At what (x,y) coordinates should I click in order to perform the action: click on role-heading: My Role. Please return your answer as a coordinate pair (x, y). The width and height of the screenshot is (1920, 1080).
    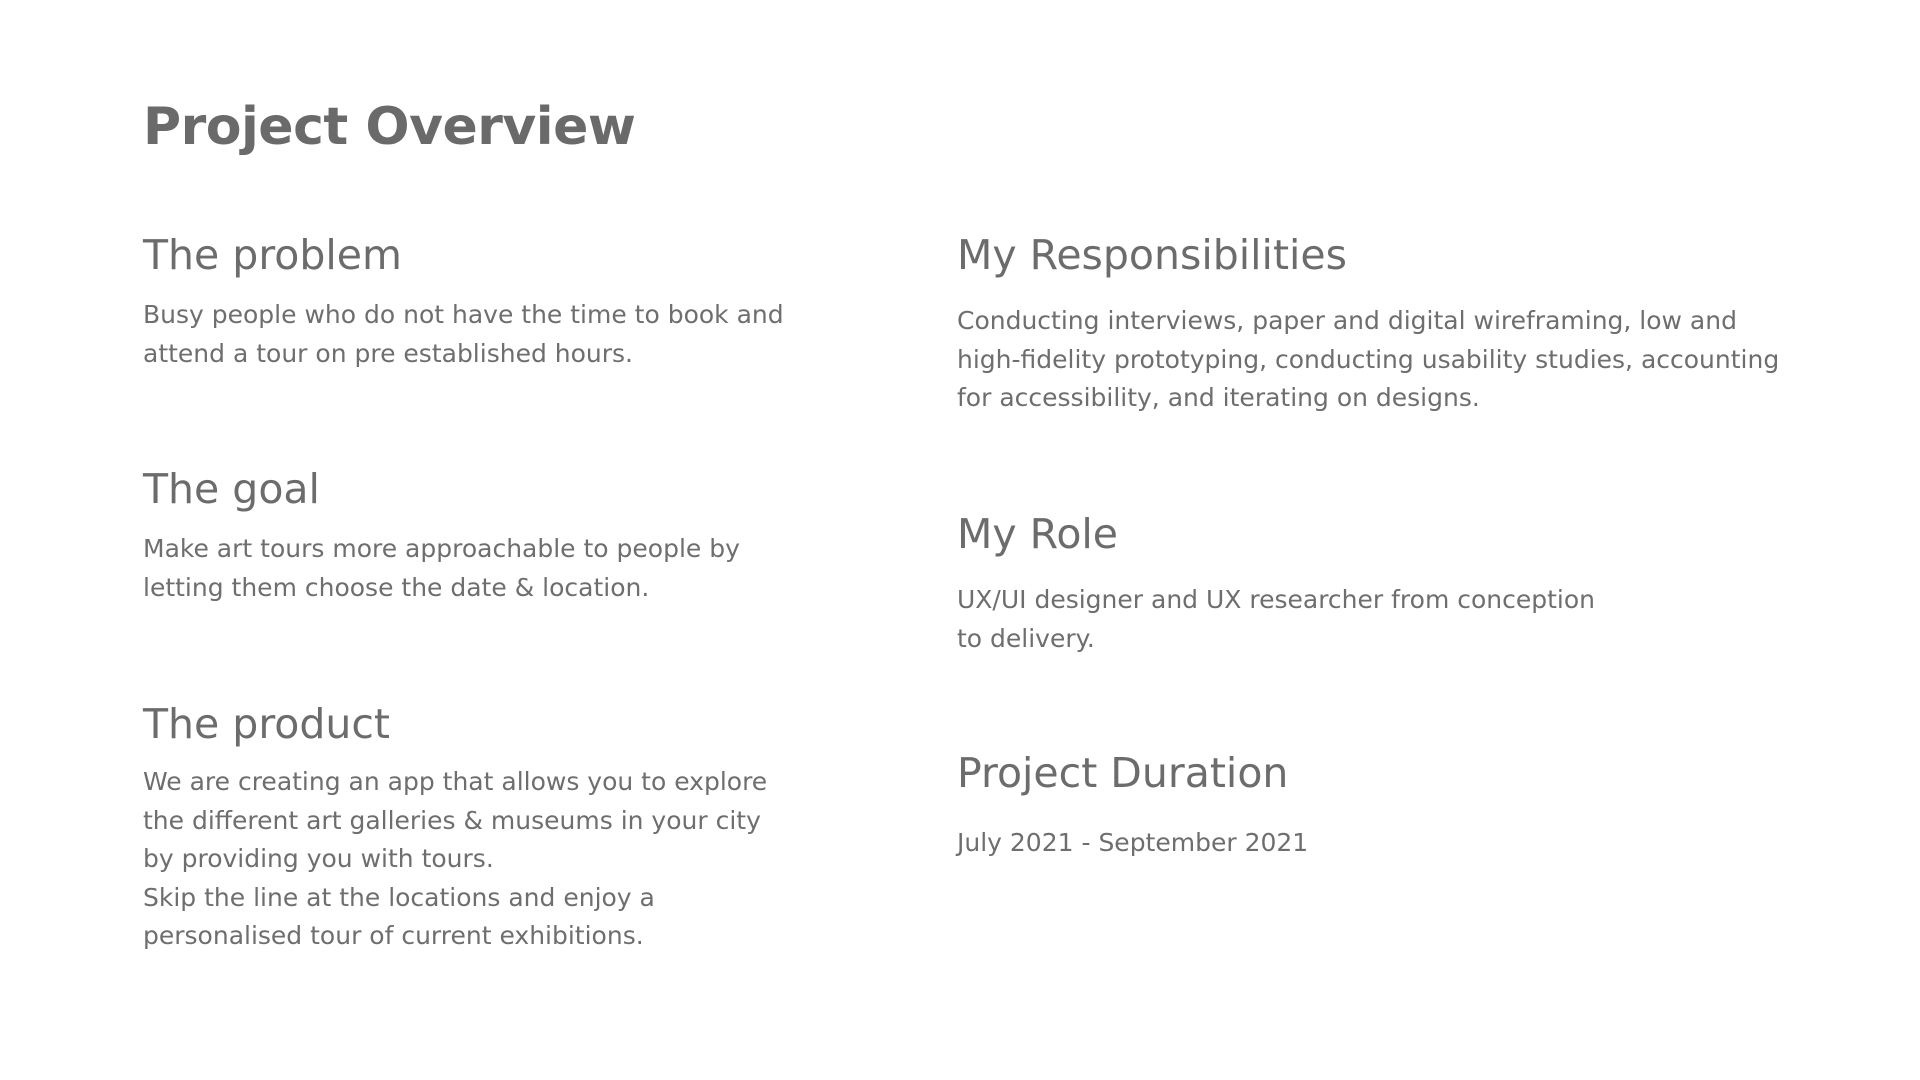
    Looking at the image, I should click on (1038, 534).